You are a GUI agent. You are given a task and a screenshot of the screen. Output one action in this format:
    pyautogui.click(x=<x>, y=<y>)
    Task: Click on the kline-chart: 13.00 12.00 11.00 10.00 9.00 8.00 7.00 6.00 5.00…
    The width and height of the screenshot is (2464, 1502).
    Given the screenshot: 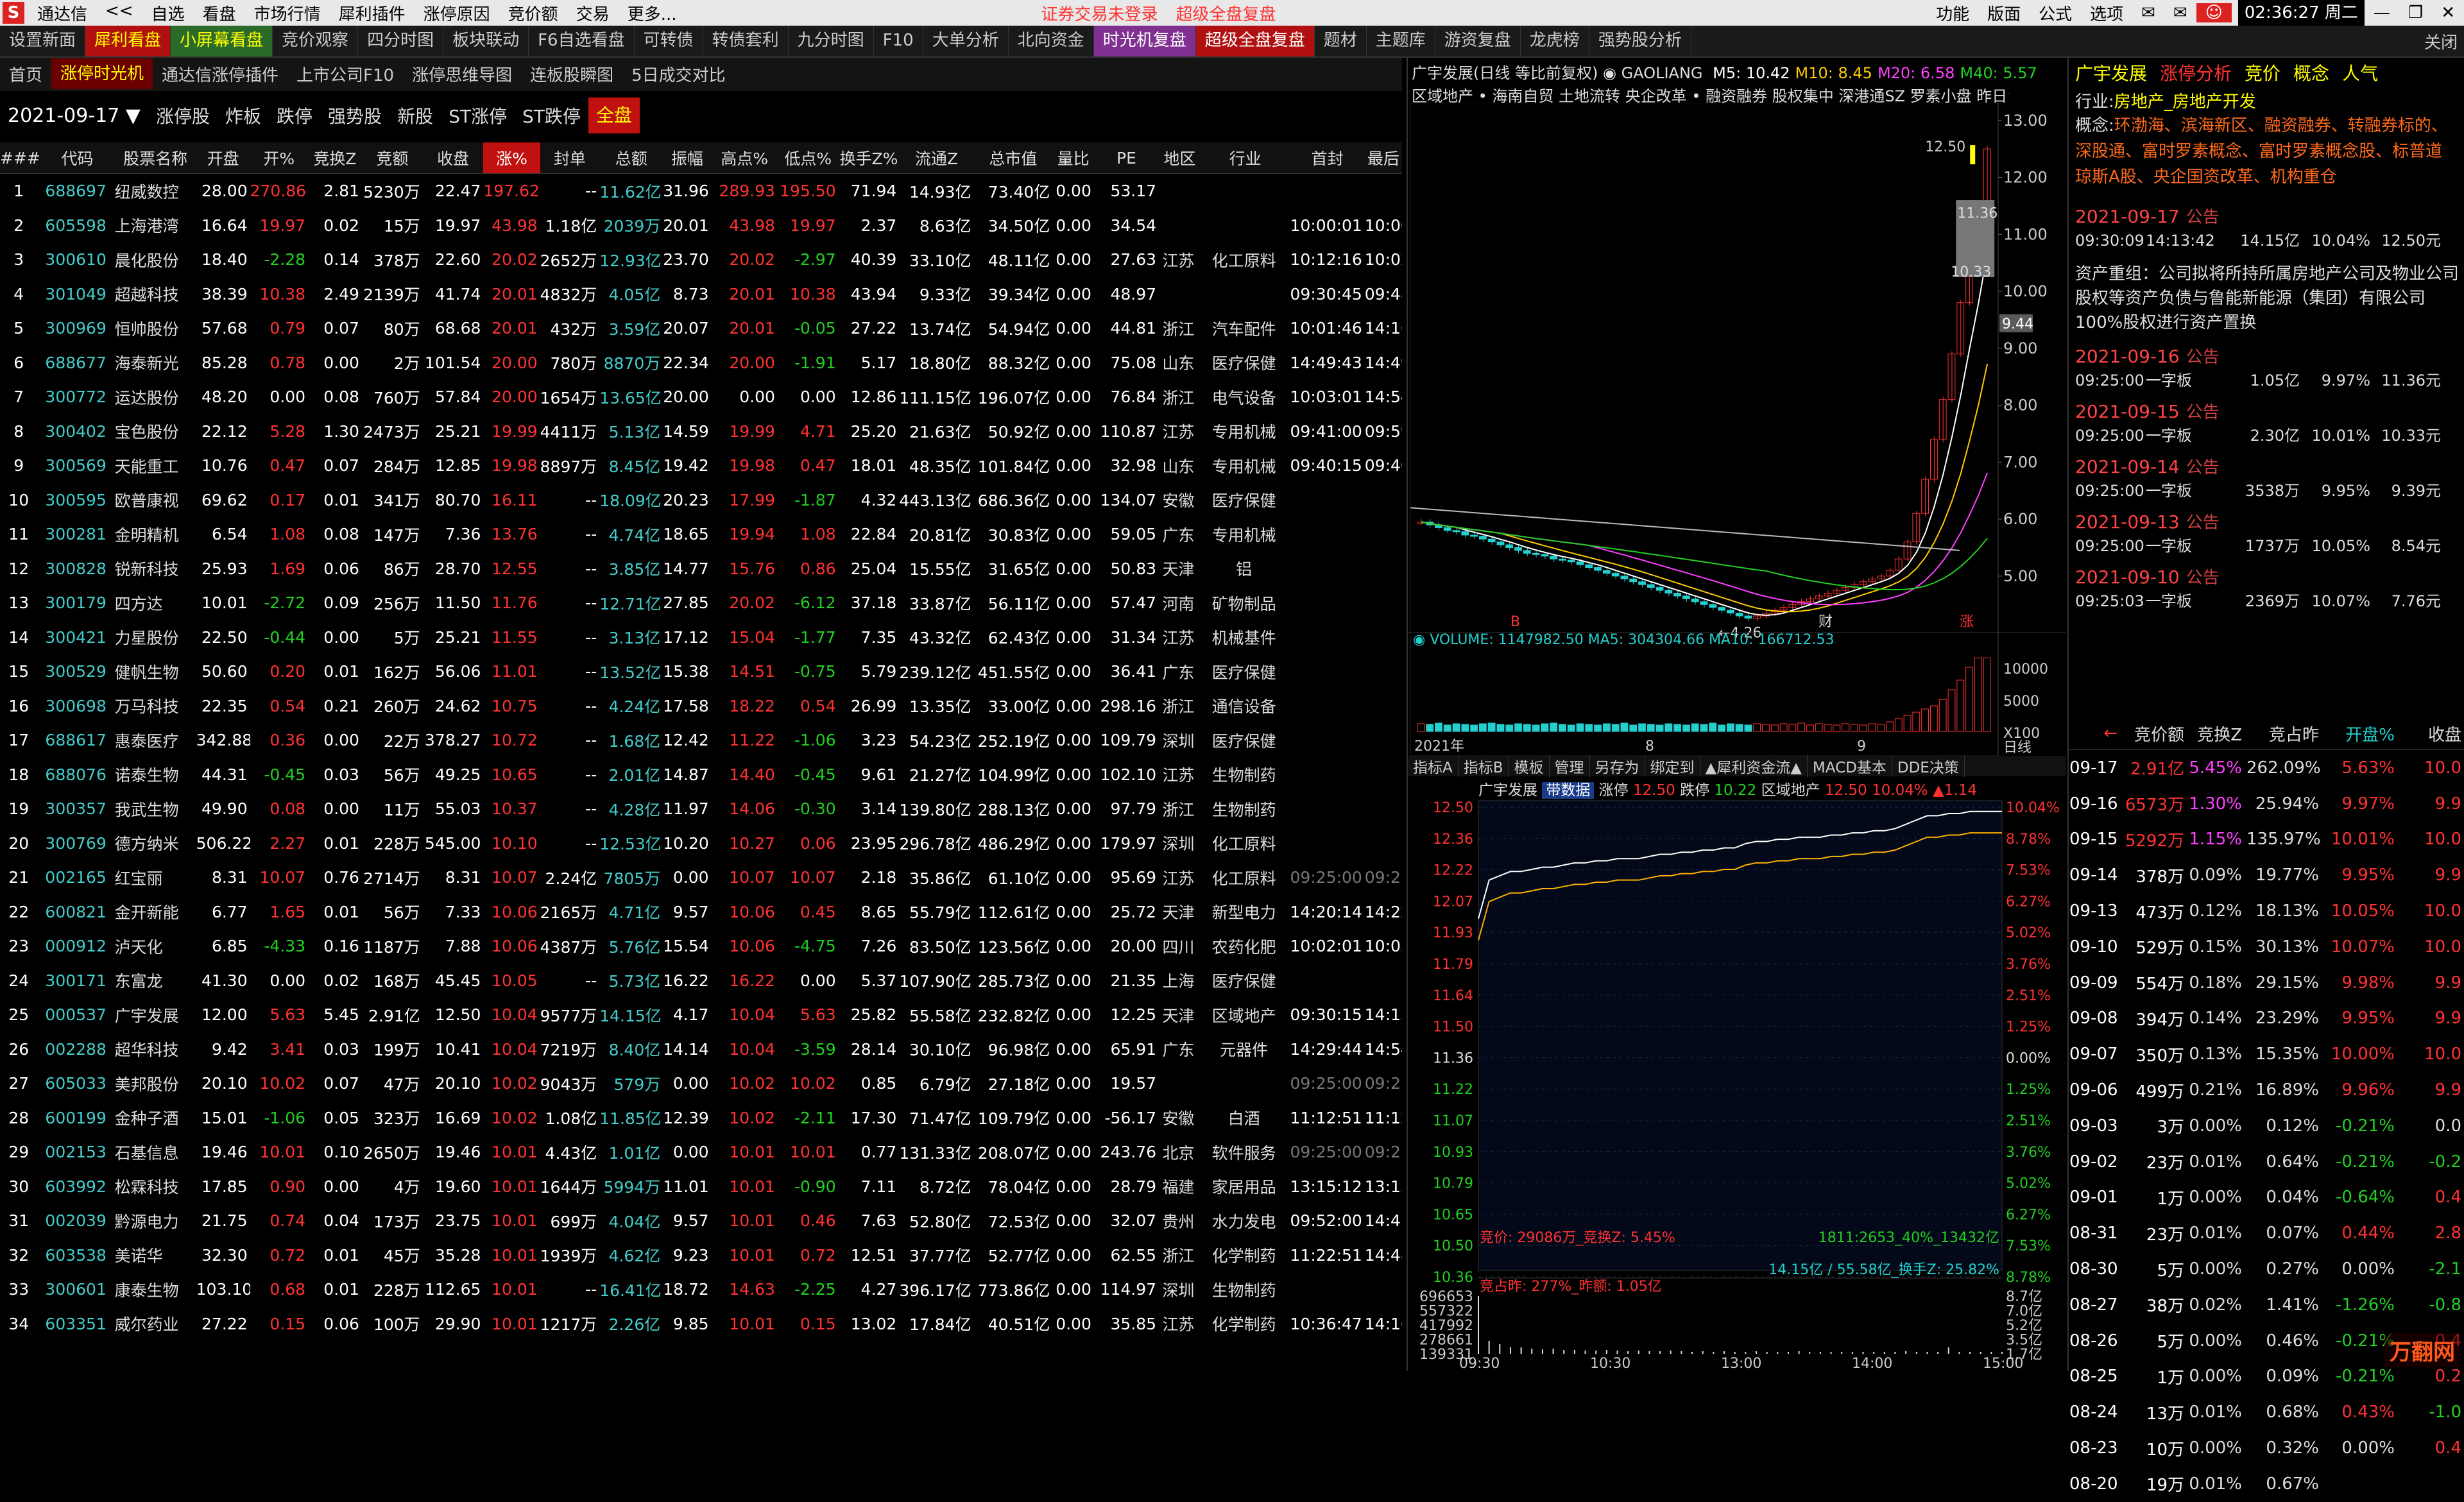 What is the action you would take?
    pyautogui.click(x=1737, y=429)
    